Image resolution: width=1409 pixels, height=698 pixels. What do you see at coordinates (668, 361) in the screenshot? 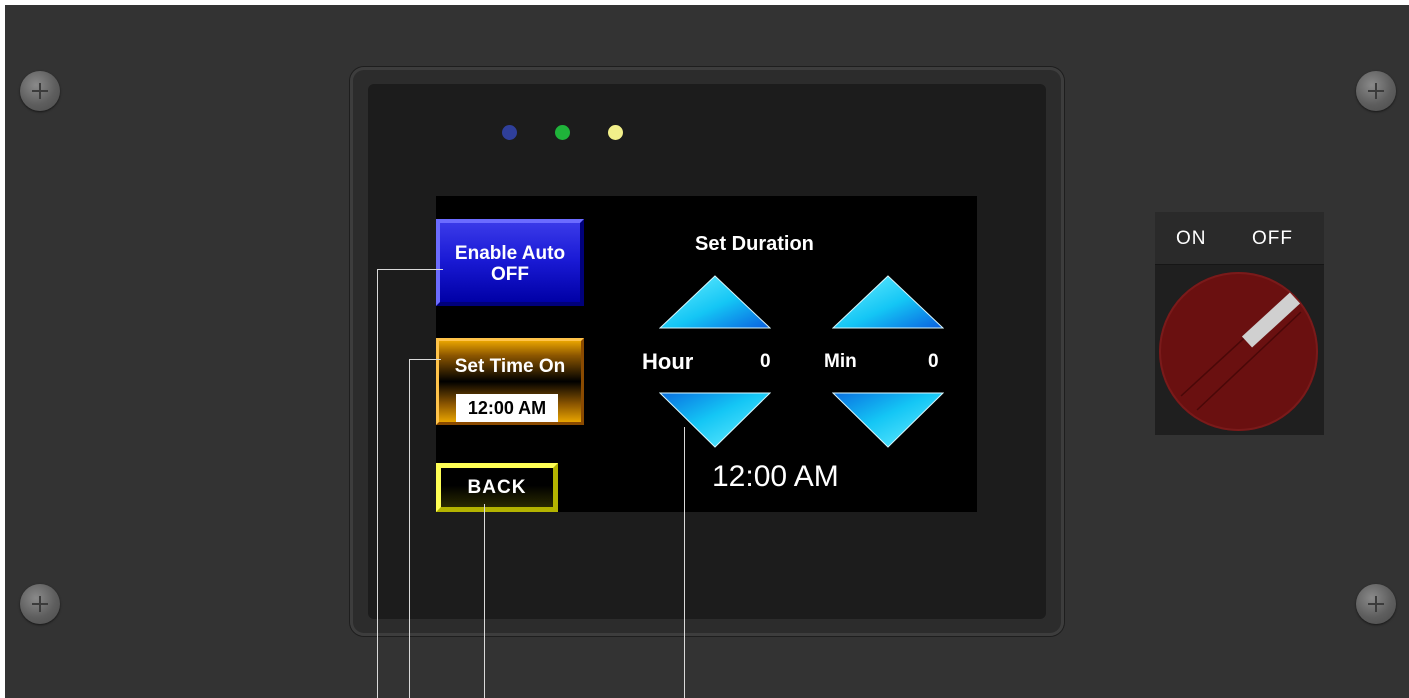
I see `hour-label: Hour` at bounding box center [668, 361].